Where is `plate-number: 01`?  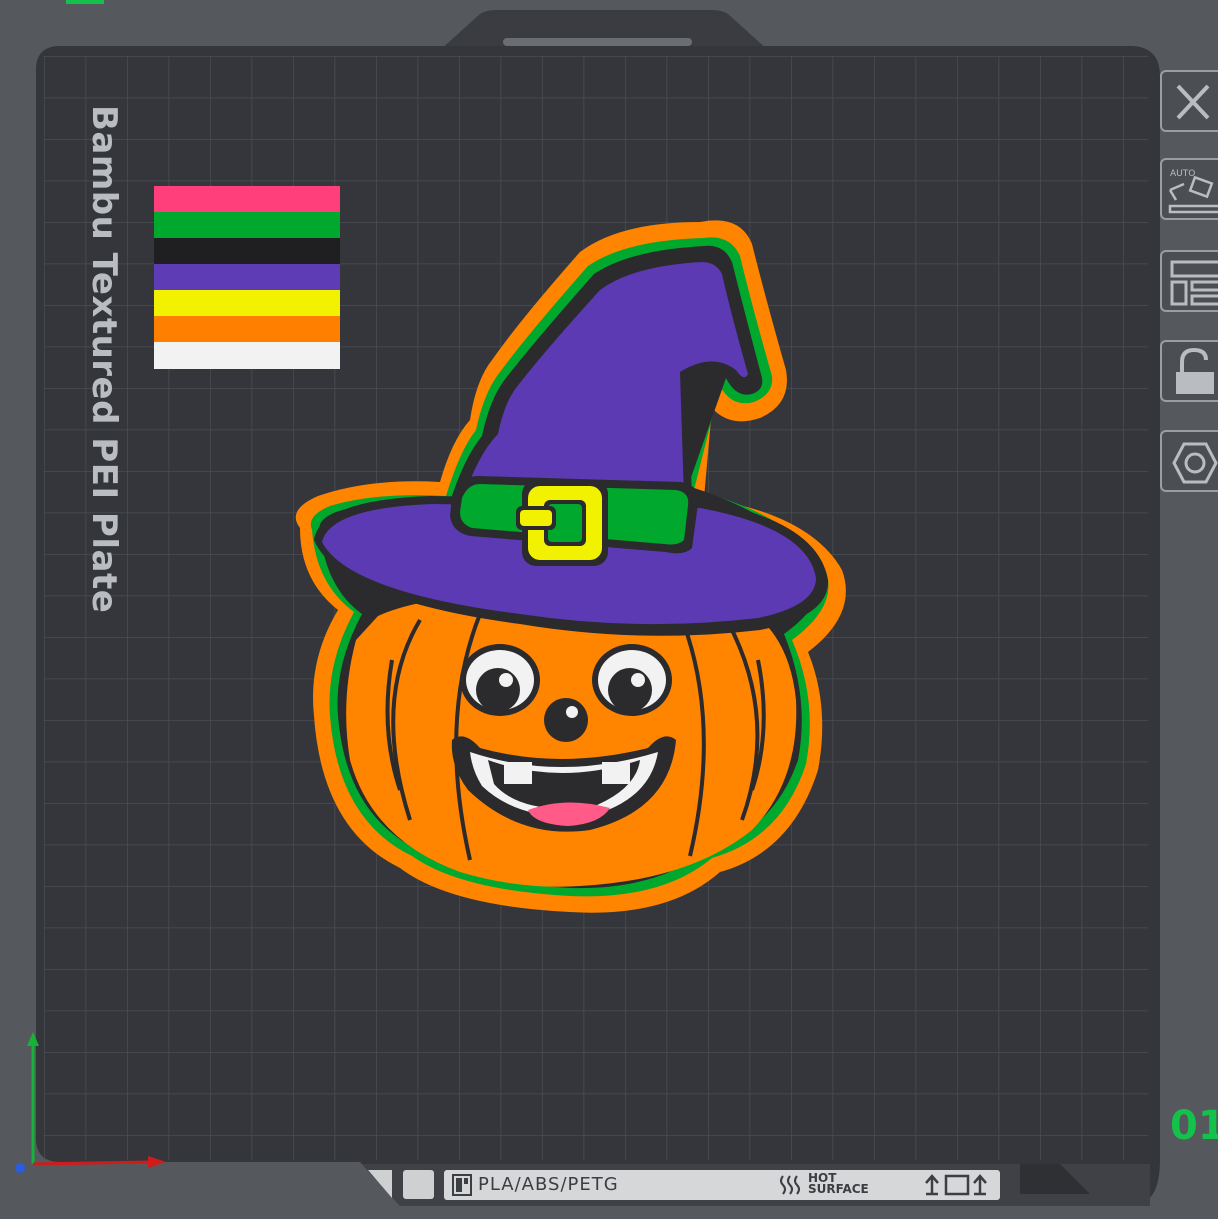 plate-number: 01 is located at coordinates (1194, 1126).